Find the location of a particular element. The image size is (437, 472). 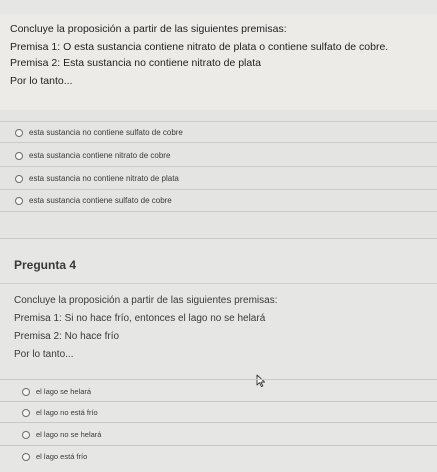

option-label: el lago no se helará is located at coordinates (69, 434).